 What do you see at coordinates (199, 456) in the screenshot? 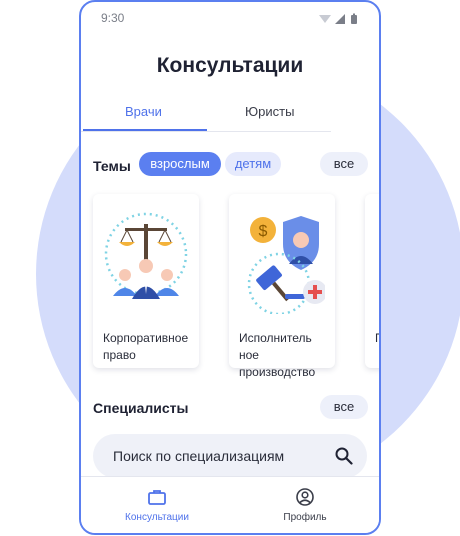
I see `search-placeholder: Поиск по специализациям` at bounding box center [199, 456].